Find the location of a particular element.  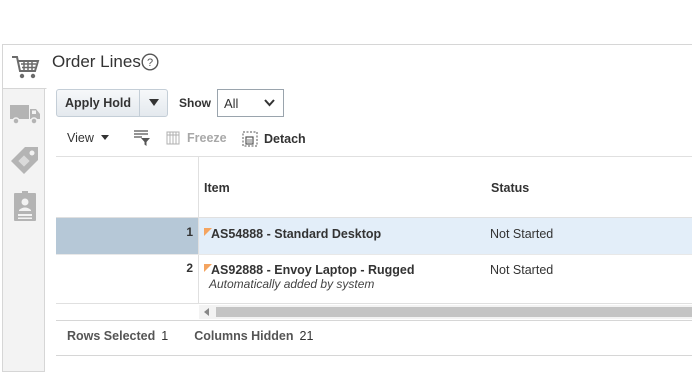

apply-hold-menu-button is located at coordinates (153, 103).